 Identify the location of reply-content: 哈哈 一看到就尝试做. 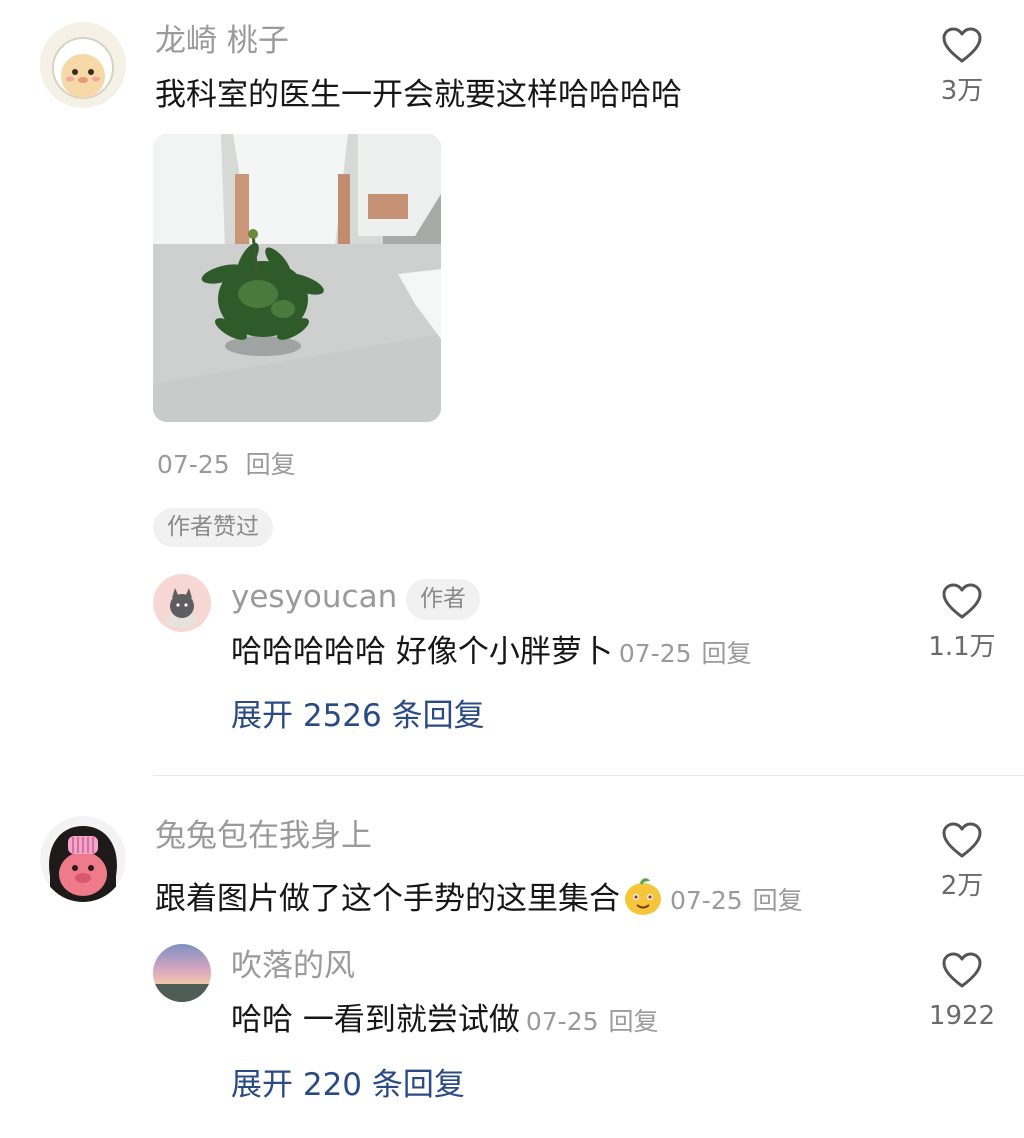
(375, 1020).